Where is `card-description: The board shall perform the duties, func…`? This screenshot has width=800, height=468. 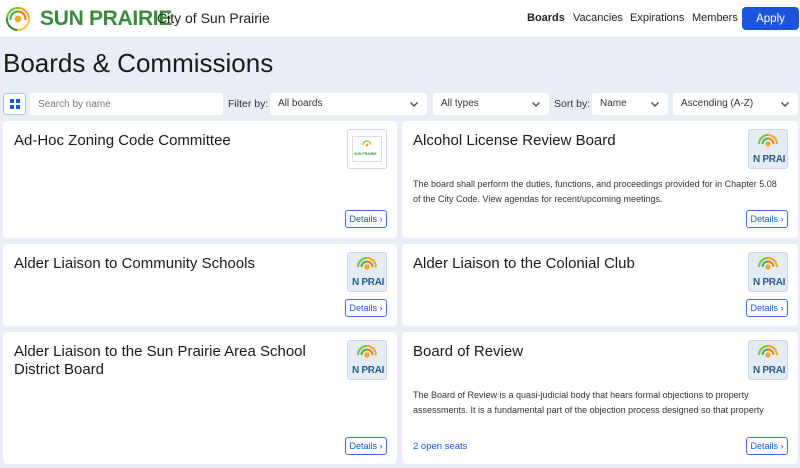 card-description: The board shall perform the duties, func… is located at coordinates (595, 191).